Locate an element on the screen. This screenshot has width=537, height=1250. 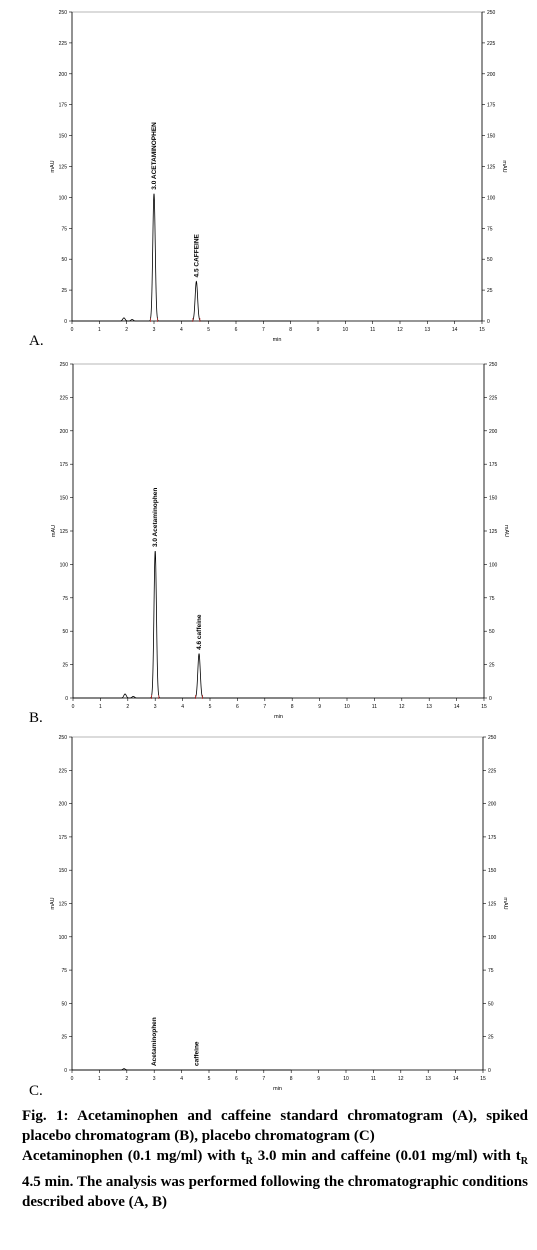
panel-a-y-tick-label-right: 75 is located at coordinates (490, 229).